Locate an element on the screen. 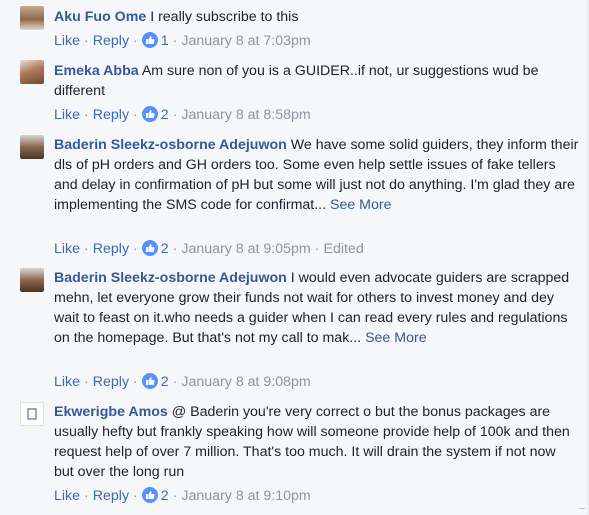 The width and height of the screenshot is (589, 515). like-count: 1 is located at coordinates (165, 41).